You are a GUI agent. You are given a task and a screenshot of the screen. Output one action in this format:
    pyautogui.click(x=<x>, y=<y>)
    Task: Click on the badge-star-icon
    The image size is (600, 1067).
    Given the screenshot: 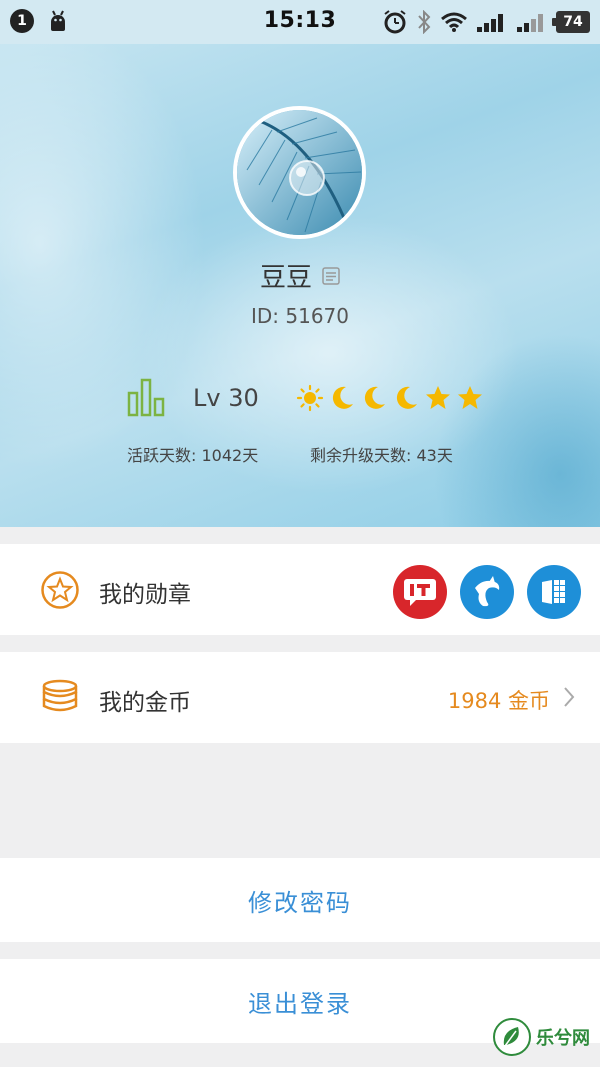 What is the action you would take?
    pyautogui.click(x=60, y=590)
    